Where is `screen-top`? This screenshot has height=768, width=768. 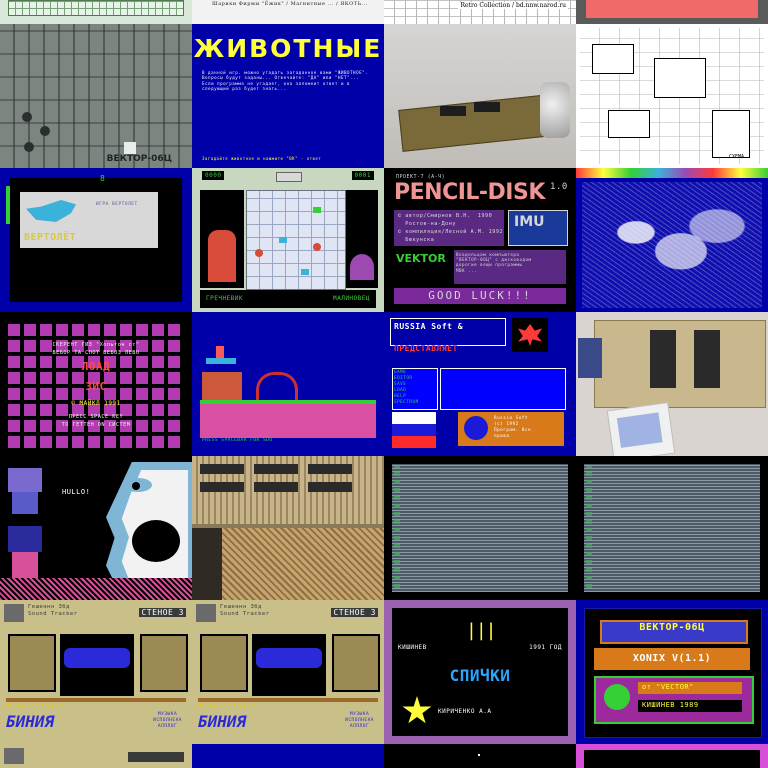
screen-top is located at coordinates (672, 759).